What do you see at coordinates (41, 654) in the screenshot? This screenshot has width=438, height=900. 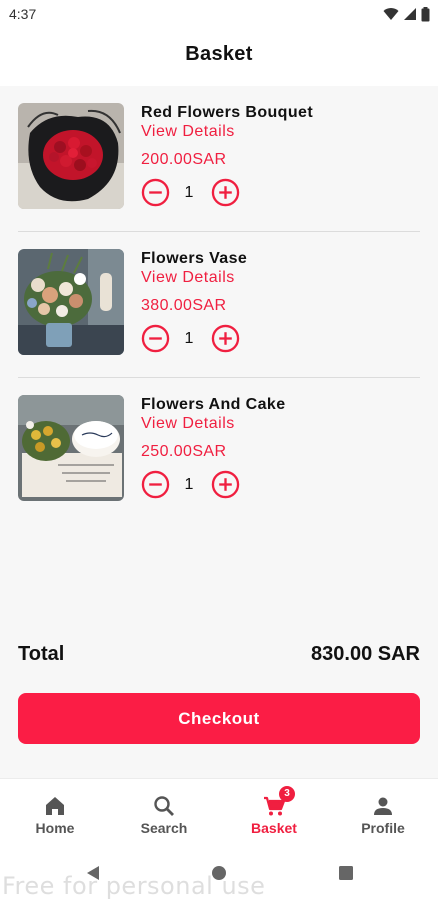 I see `total-label: Total` at bounding box center [41, 654].